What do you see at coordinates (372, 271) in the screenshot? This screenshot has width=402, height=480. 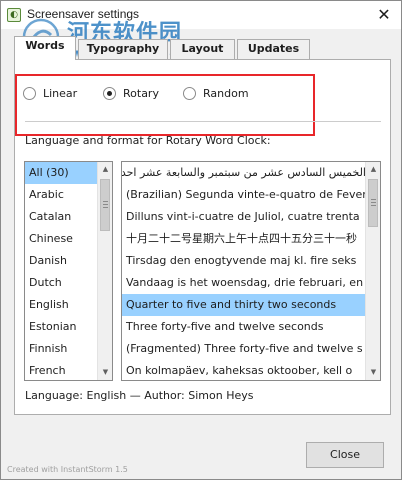 I see `format-list-scrollbar: ▲ ▼` at bounding box center [372, 271].